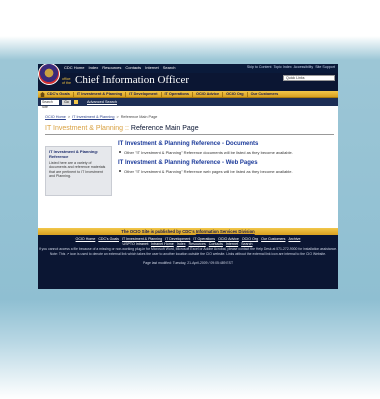  I want to click on breadcrumb-it-investment: IT Investment & Planning, so click(93, 117).